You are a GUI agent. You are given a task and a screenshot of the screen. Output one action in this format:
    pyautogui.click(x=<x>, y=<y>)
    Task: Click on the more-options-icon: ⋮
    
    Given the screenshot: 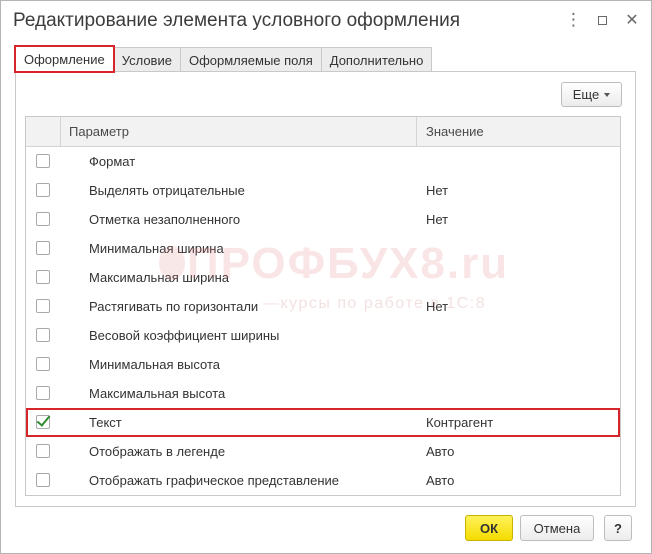 What is the action you would take?
    pyautogui.click(x=573, y=20)
    